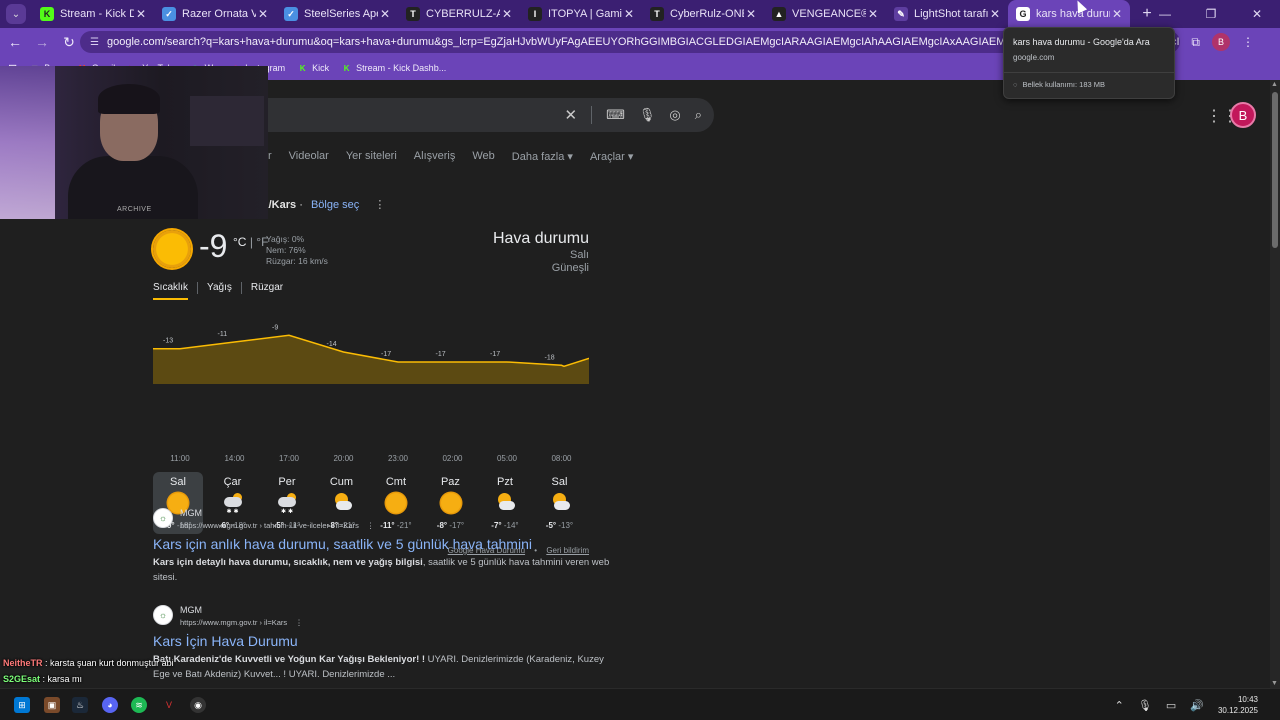  I want to click on result-url: https://www.mgm.gov.tr › il=Kars ⋮, so click(241, 622).